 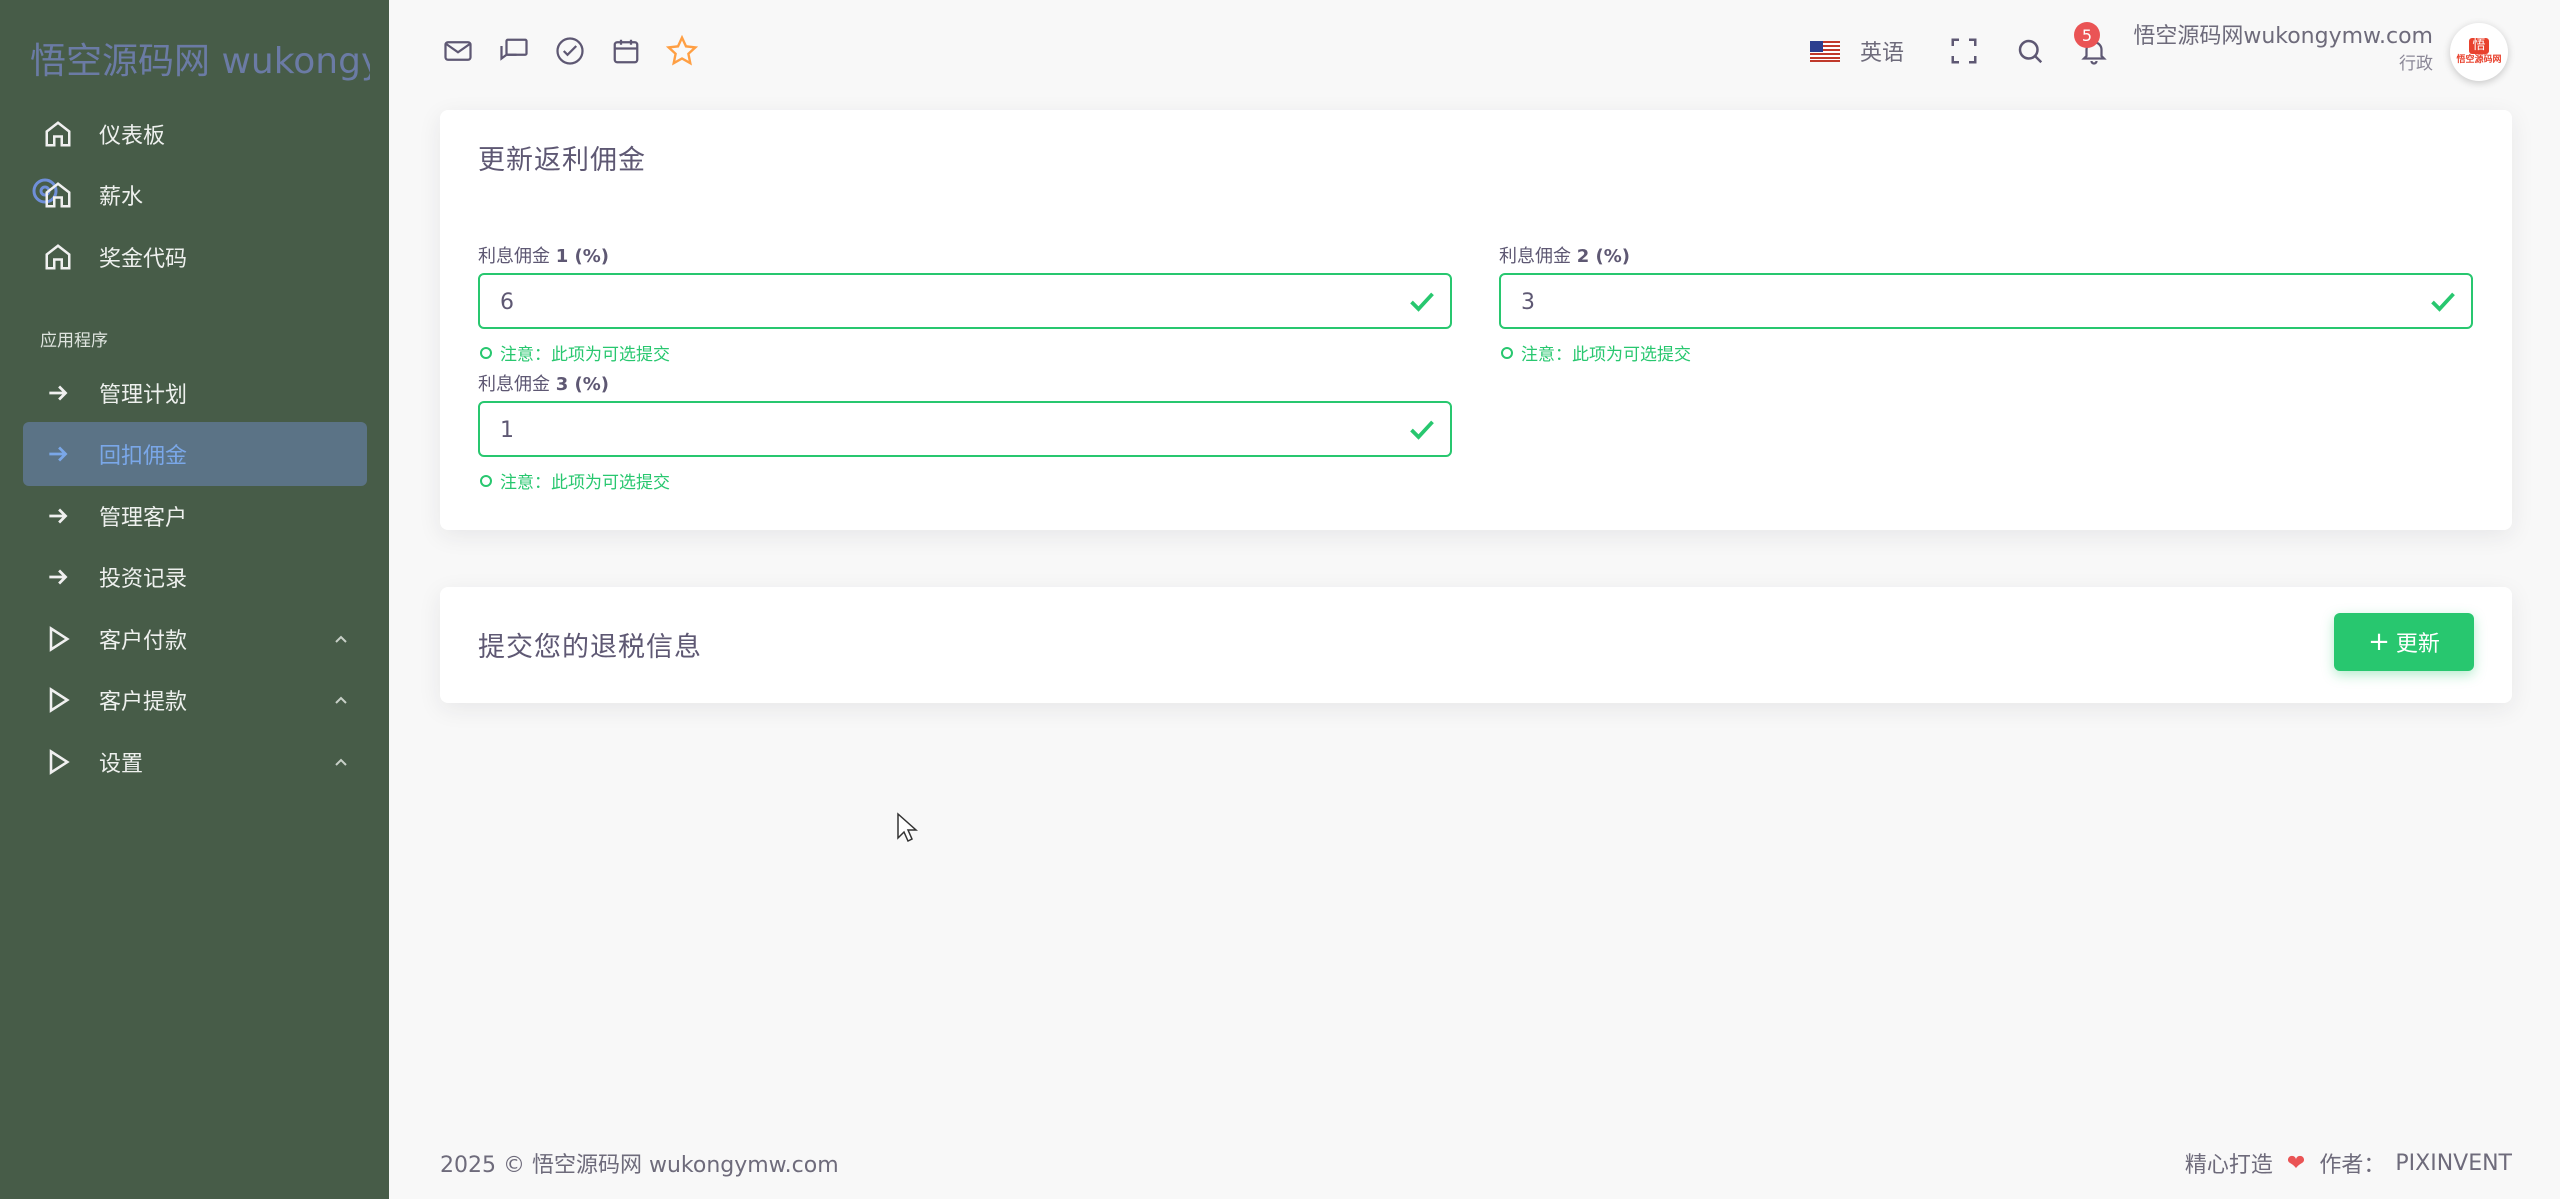 I want to click on language-selector: 英语, so click(x=1857, y=51).